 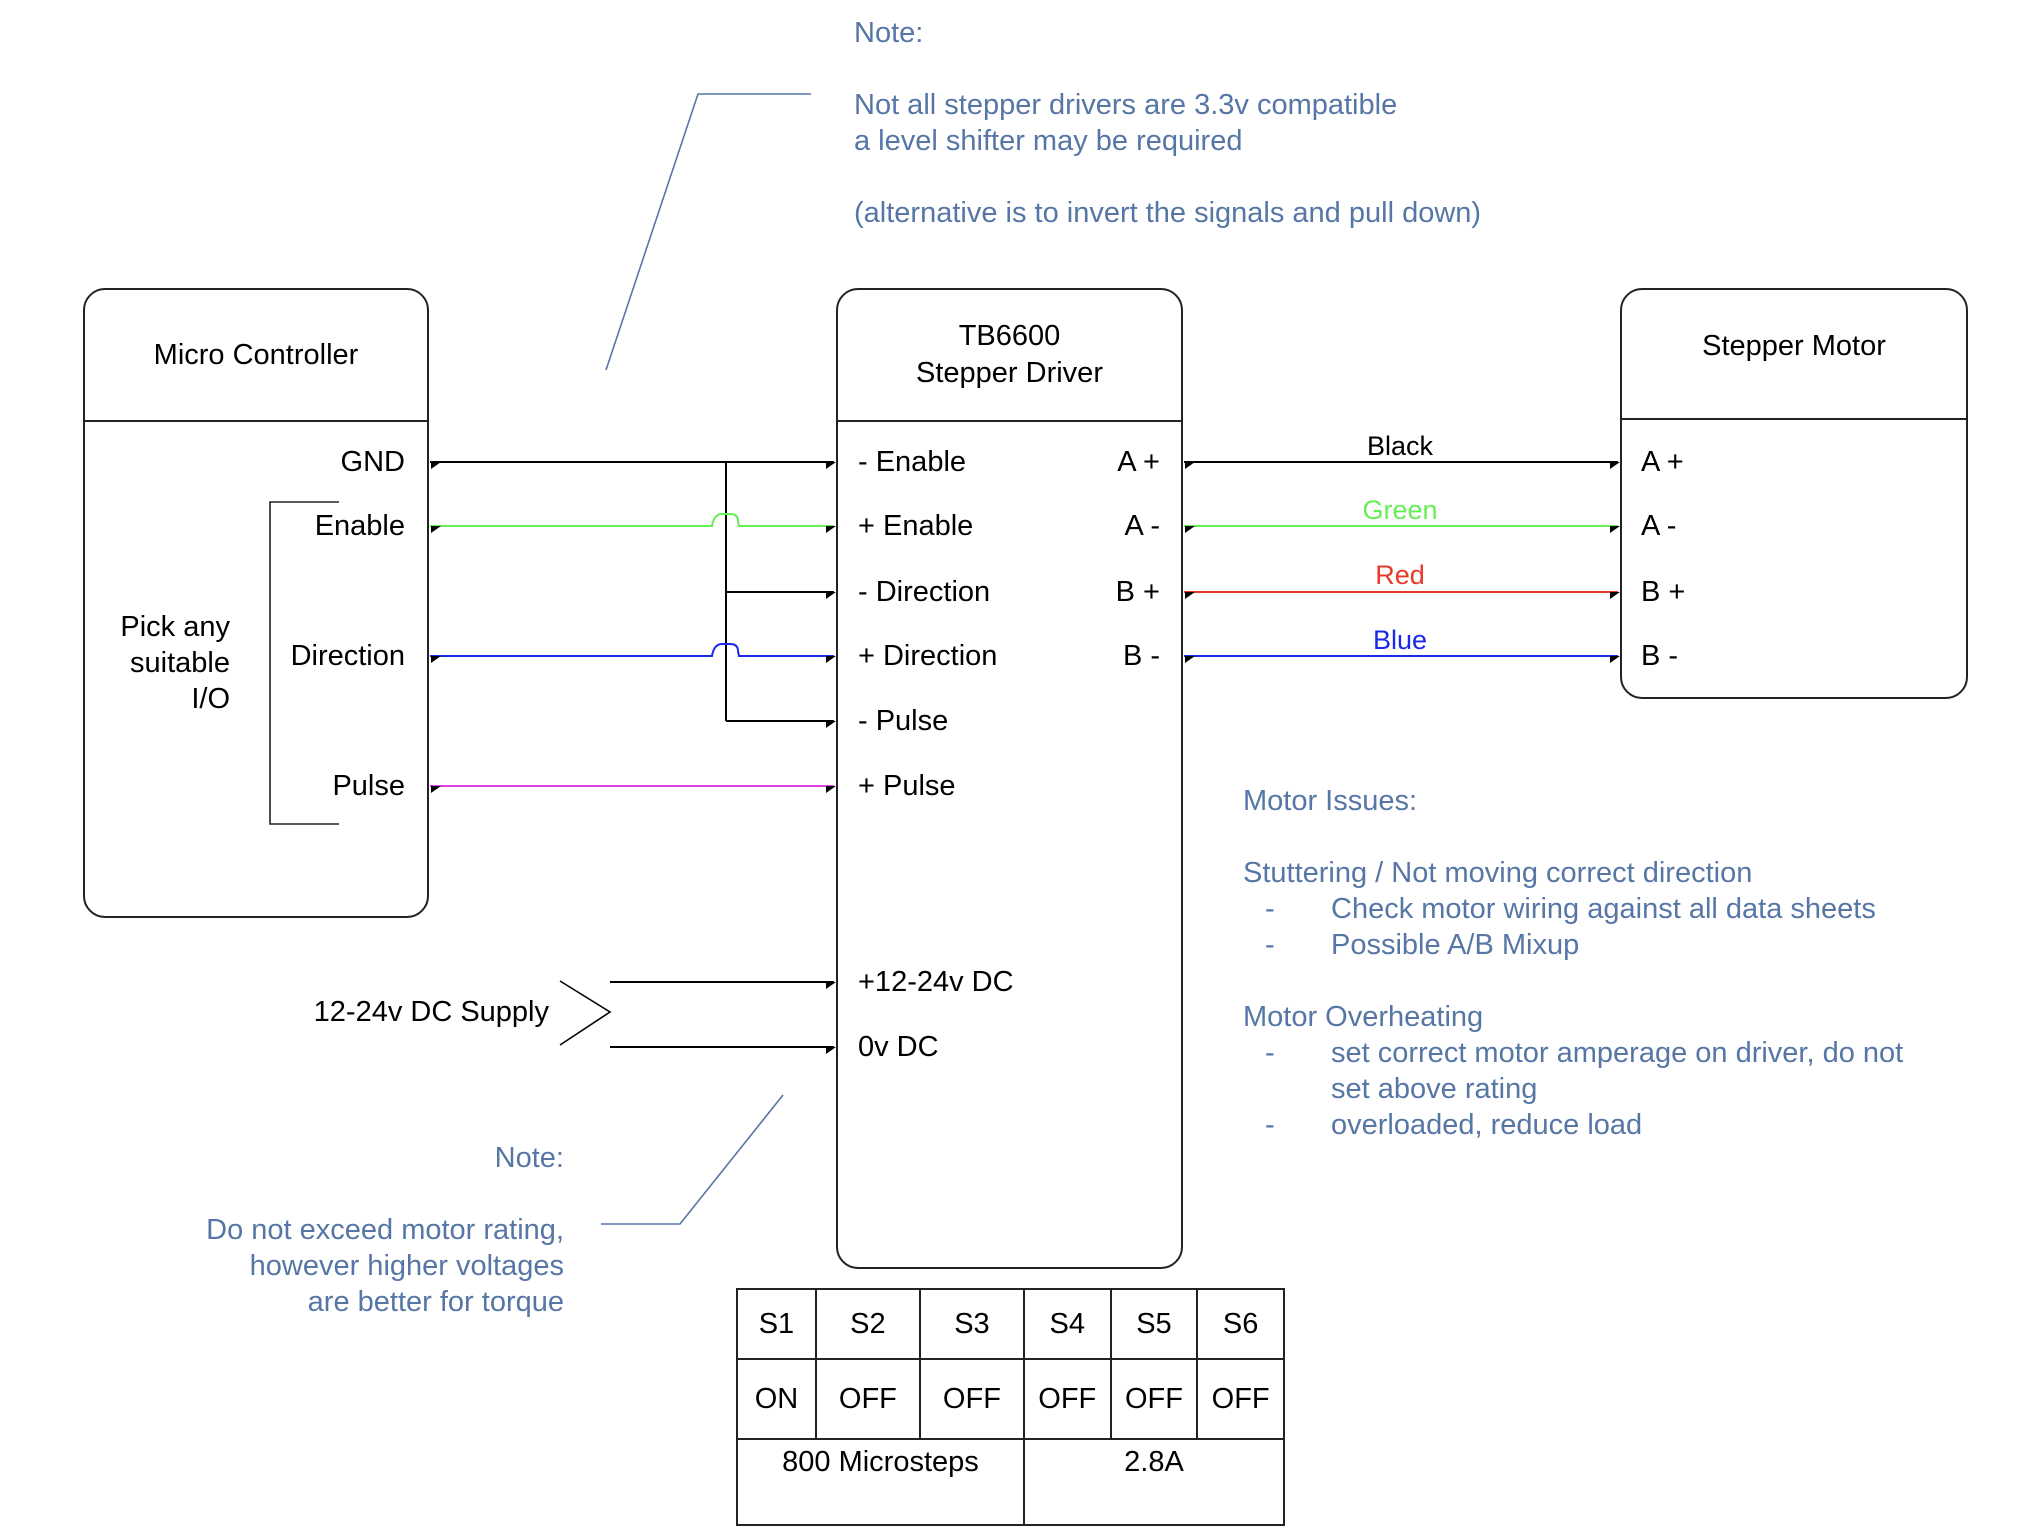 I want to click on io-note-line: I/O, so click(x=210, y=699).